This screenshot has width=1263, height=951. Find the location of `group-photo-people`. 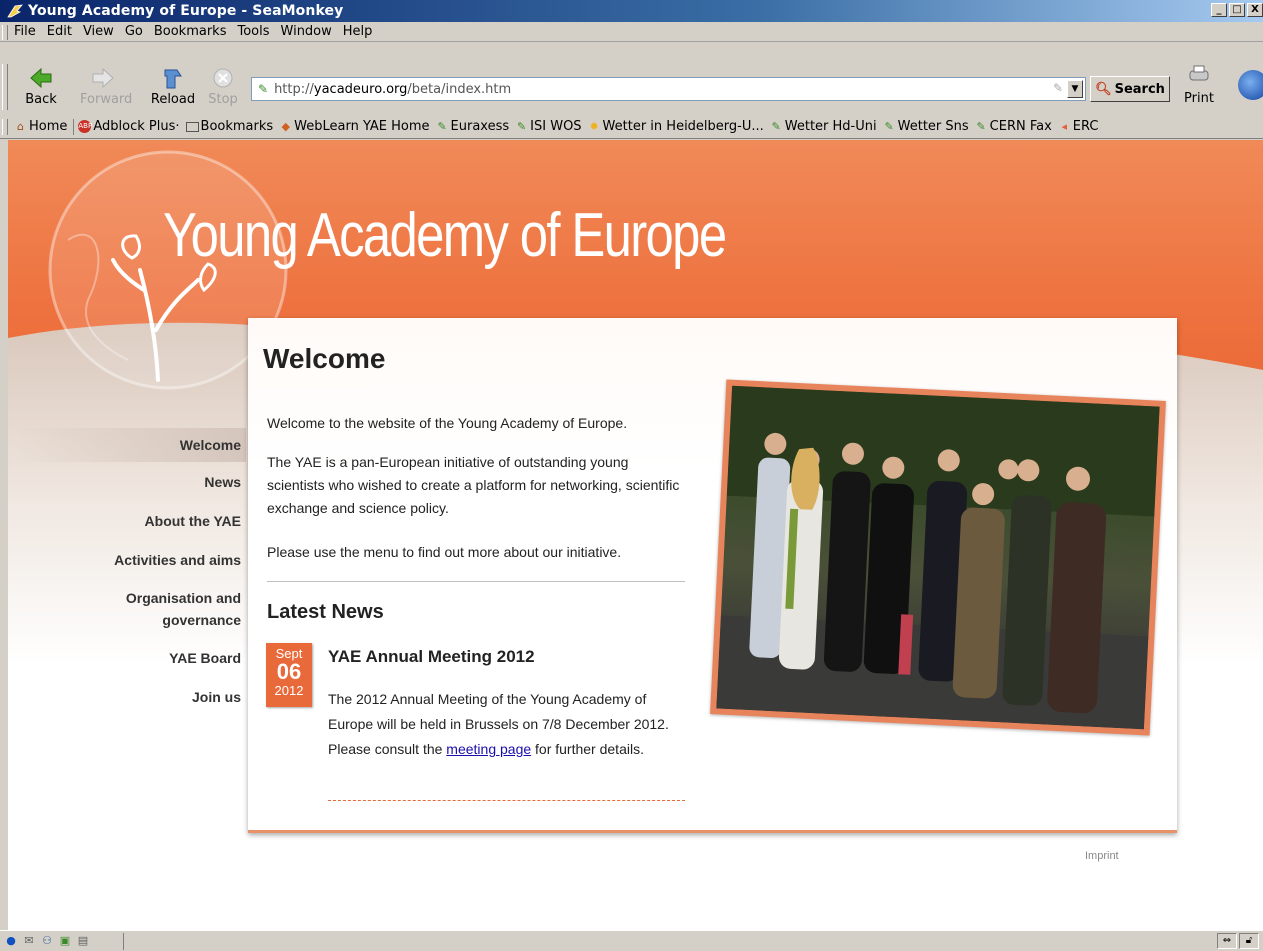

group-photo-people is located at coordinates (938, 557).